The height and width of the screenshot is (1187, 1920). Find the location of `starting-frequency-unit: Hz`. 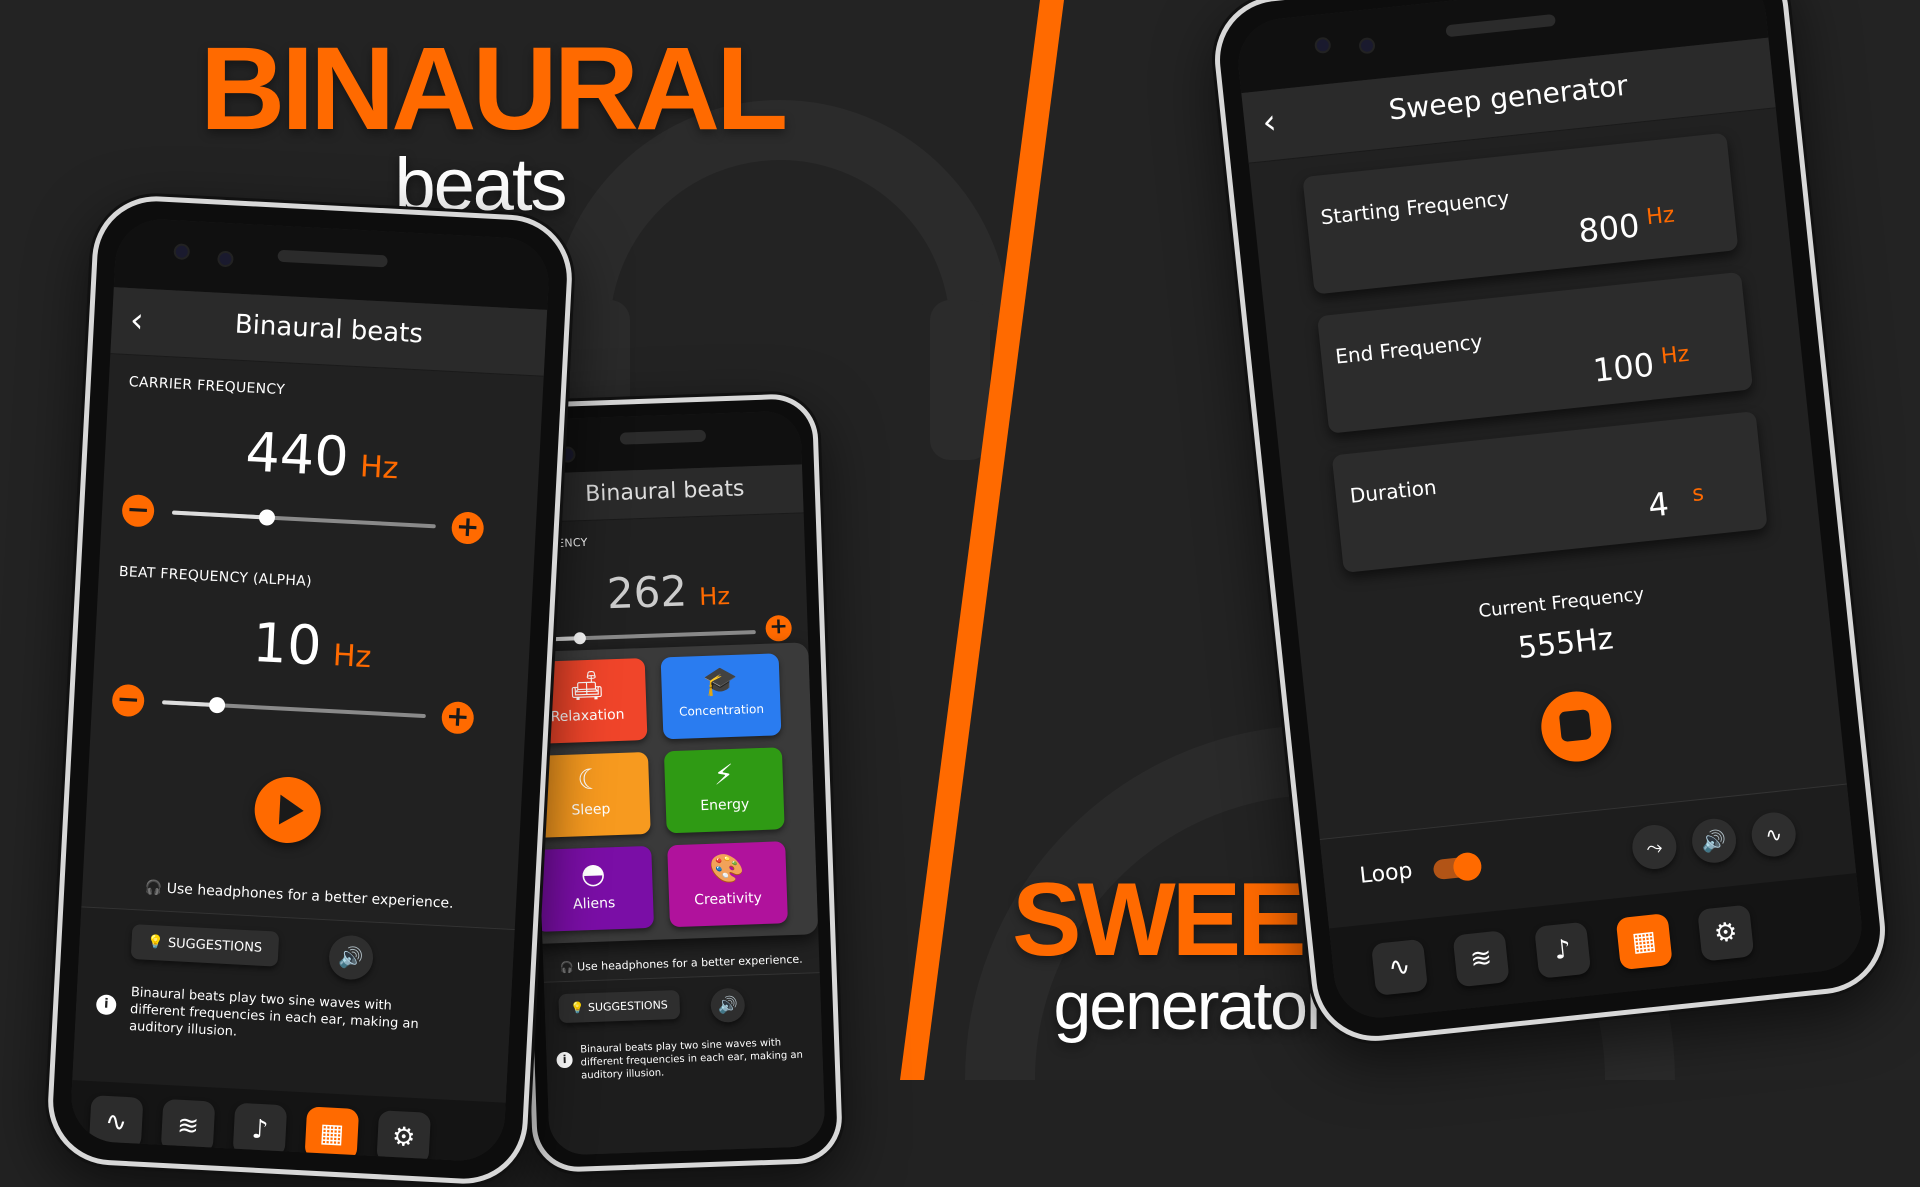

starting-frequency-unit: Hz is located at coordinates (1660, 216).